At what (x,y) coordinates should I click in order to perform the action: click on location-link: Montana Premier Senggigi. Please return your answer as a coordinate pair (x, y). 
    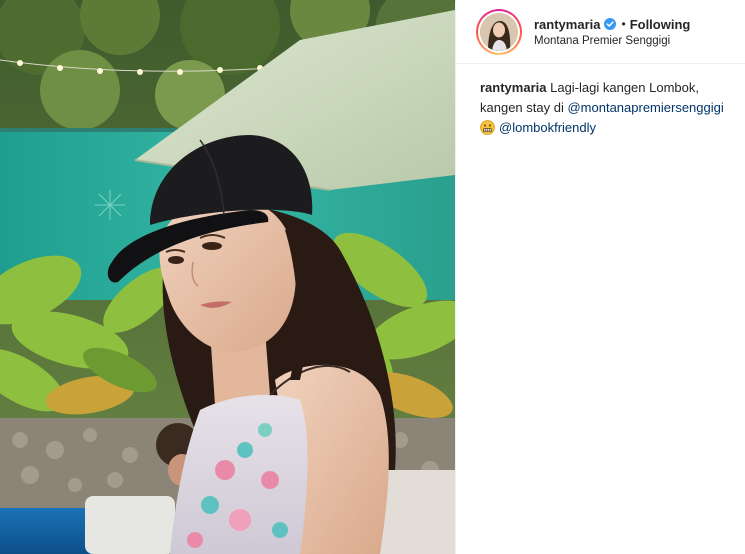
    Looking at the image, I should click on (612, 41).